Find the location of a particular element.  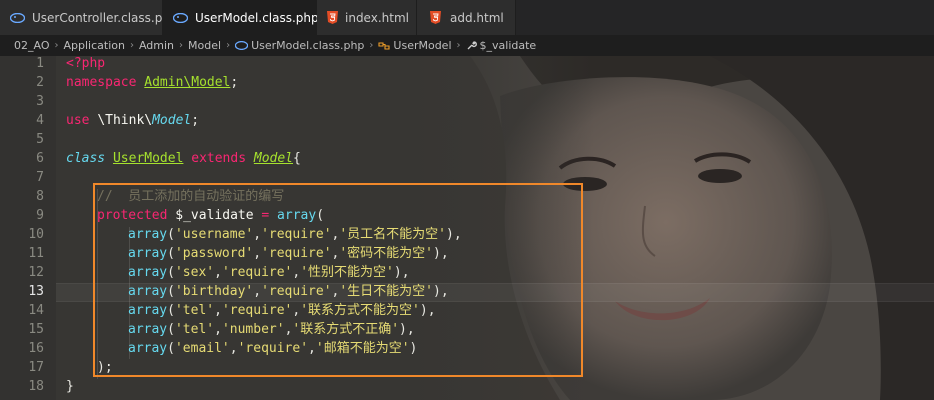

line-number-current: 13 is located at coordinates (36, 291).